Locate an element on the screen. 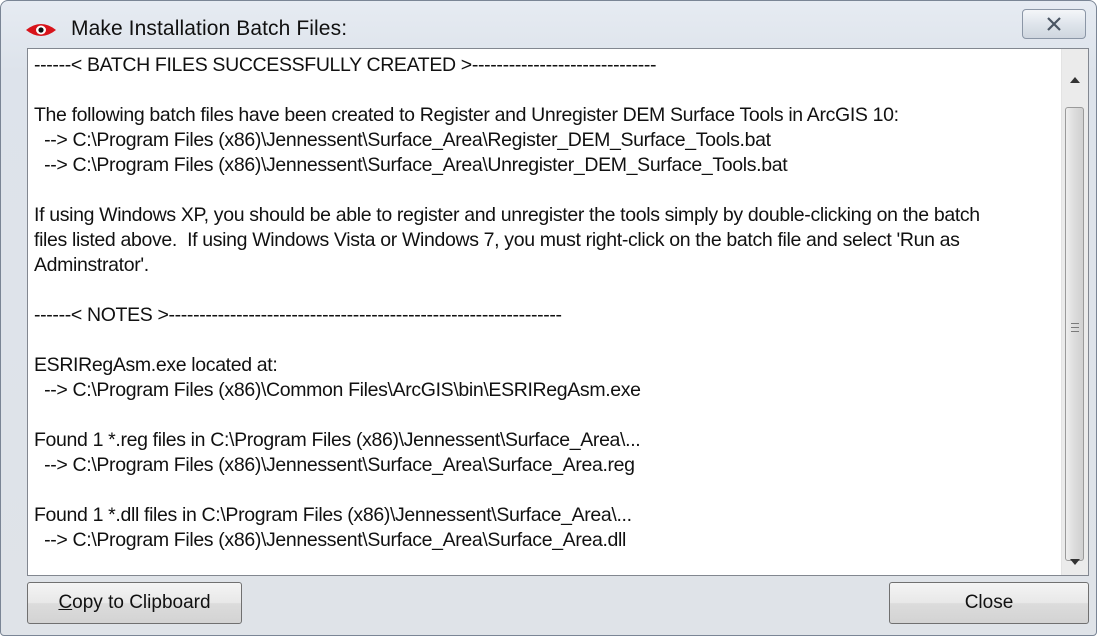  copy-to-clipboard-button: Copy to Clipboard is located at coordinates (134, 603).